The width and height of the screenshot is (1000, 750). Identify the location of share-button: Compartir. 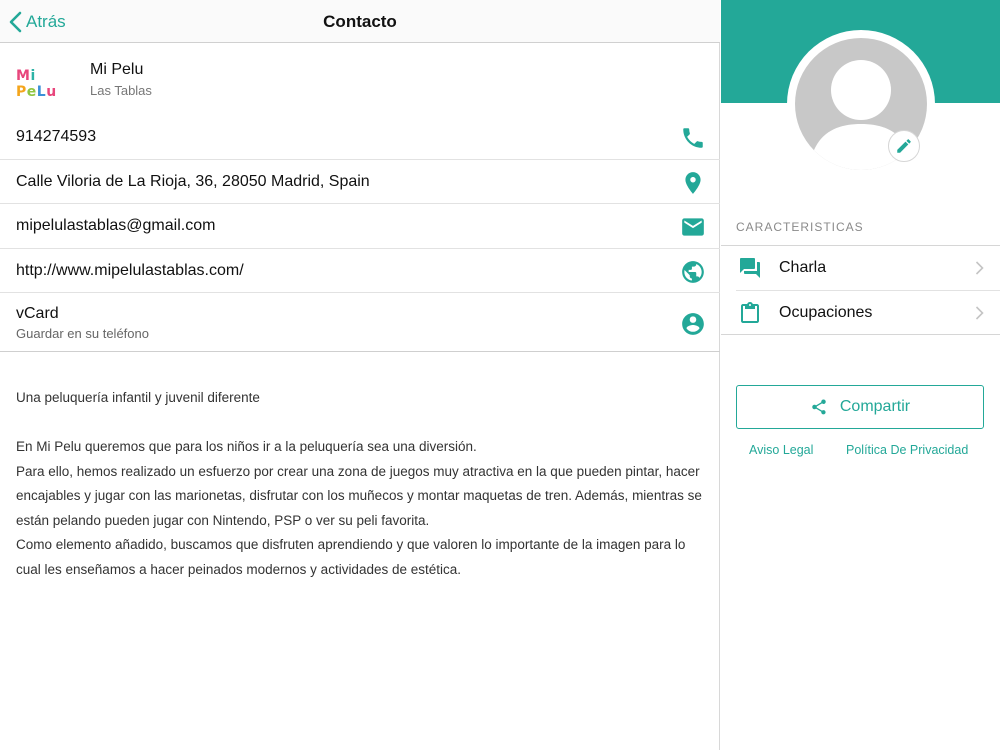
(860, 407).